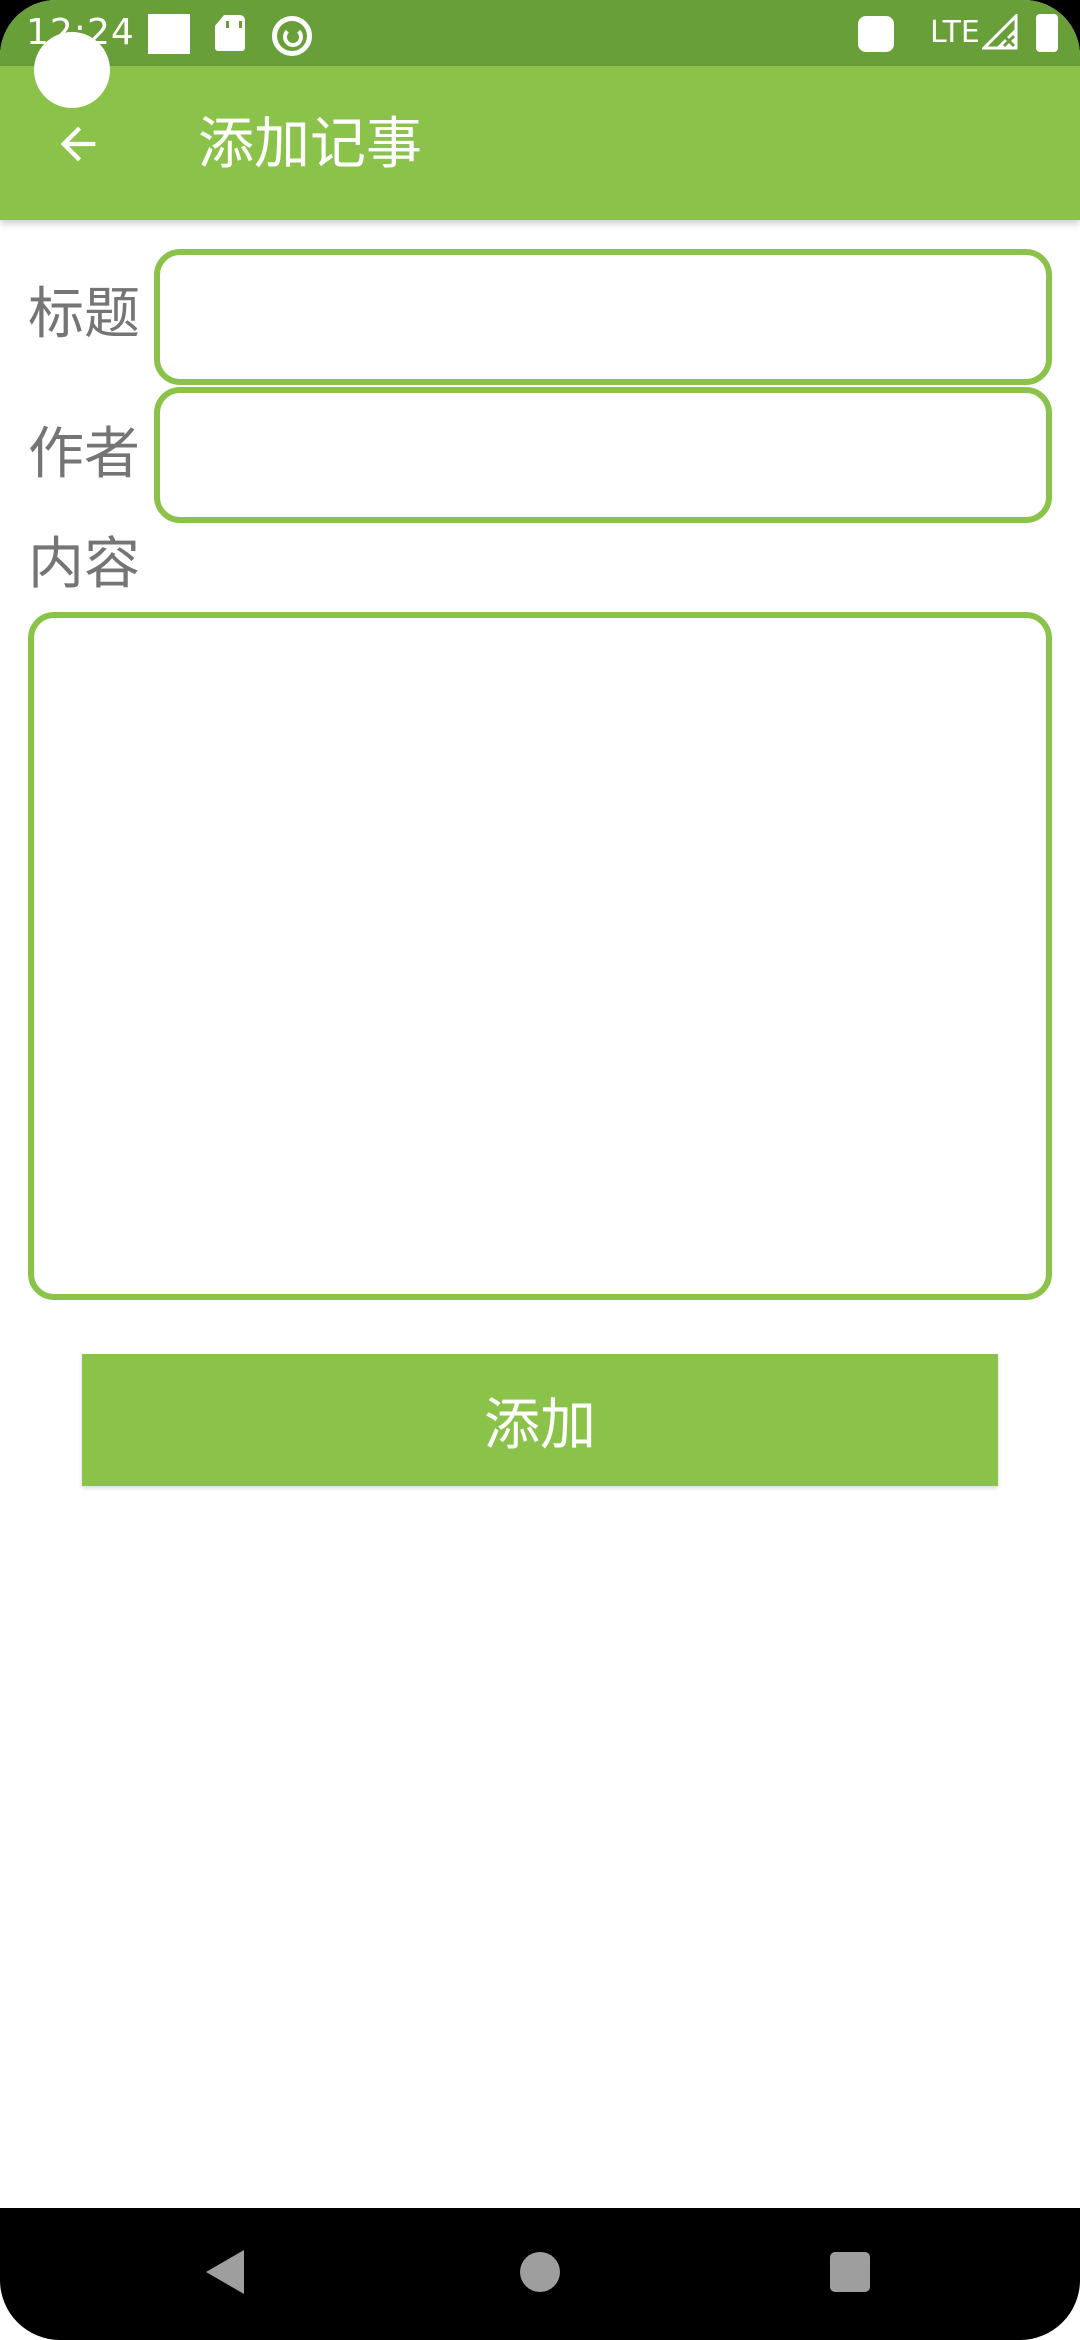 This screenshot has height=2340, width=1080. I want to click on author-field-container, so click(603, 455).